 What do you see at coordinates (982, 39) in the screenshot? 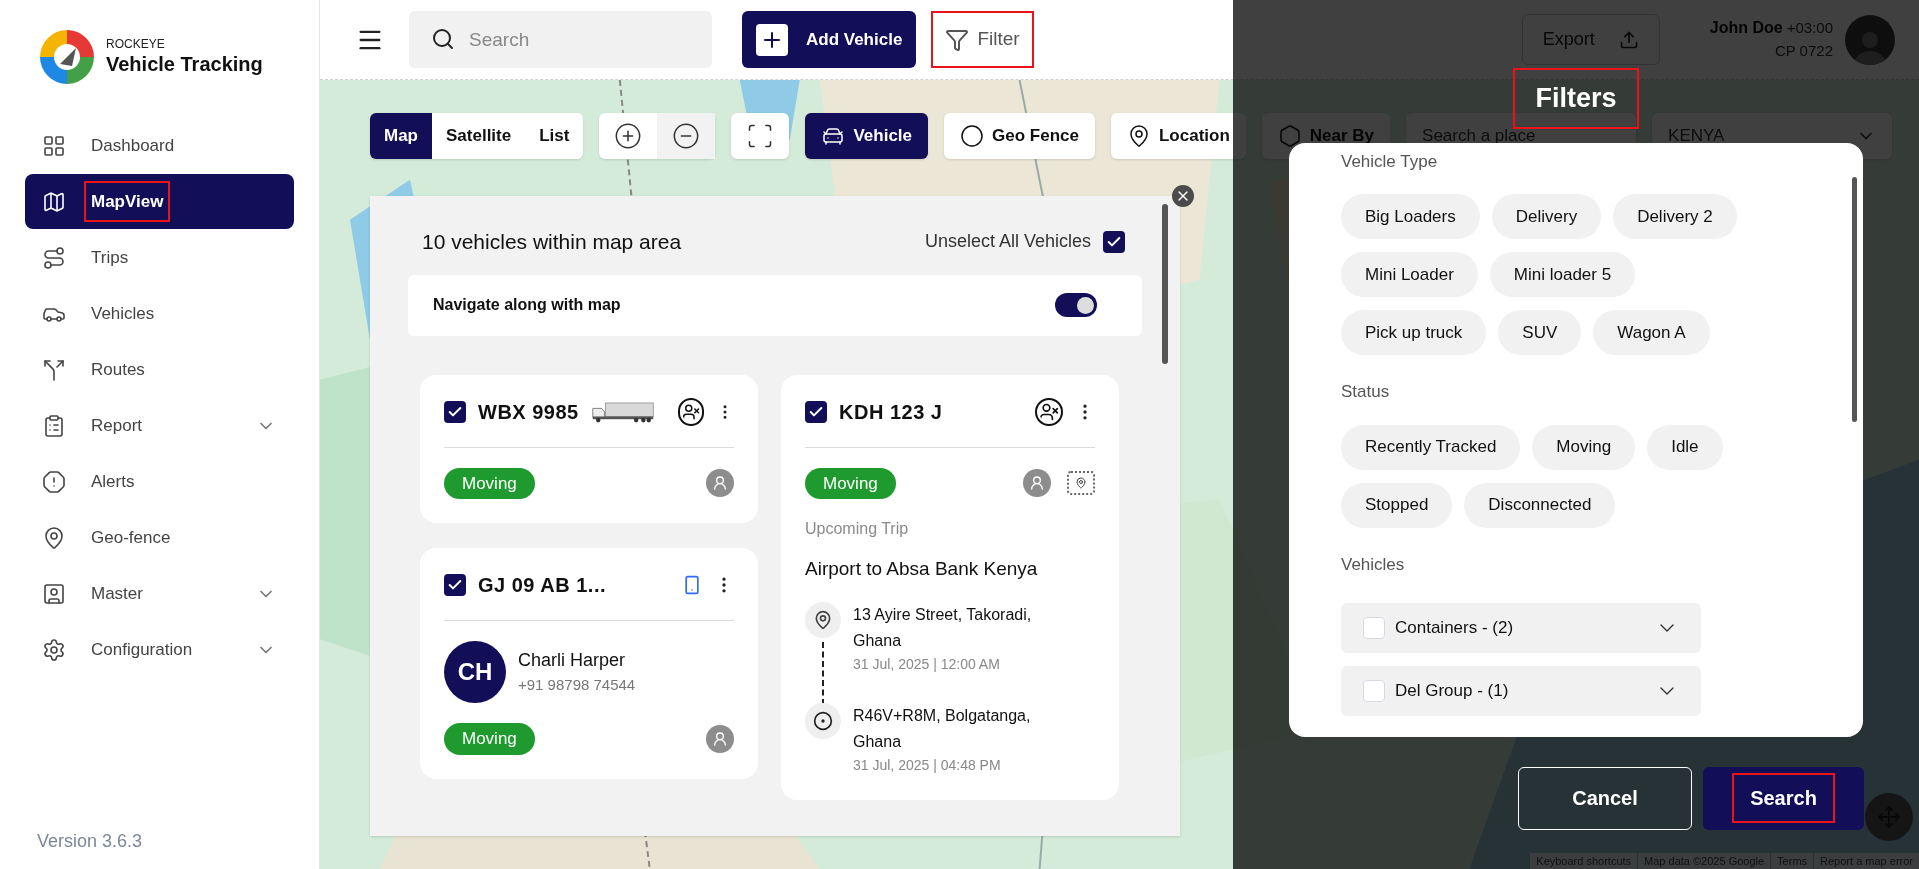
I see `filter-button: Filter` at bounding box center [982, 39].